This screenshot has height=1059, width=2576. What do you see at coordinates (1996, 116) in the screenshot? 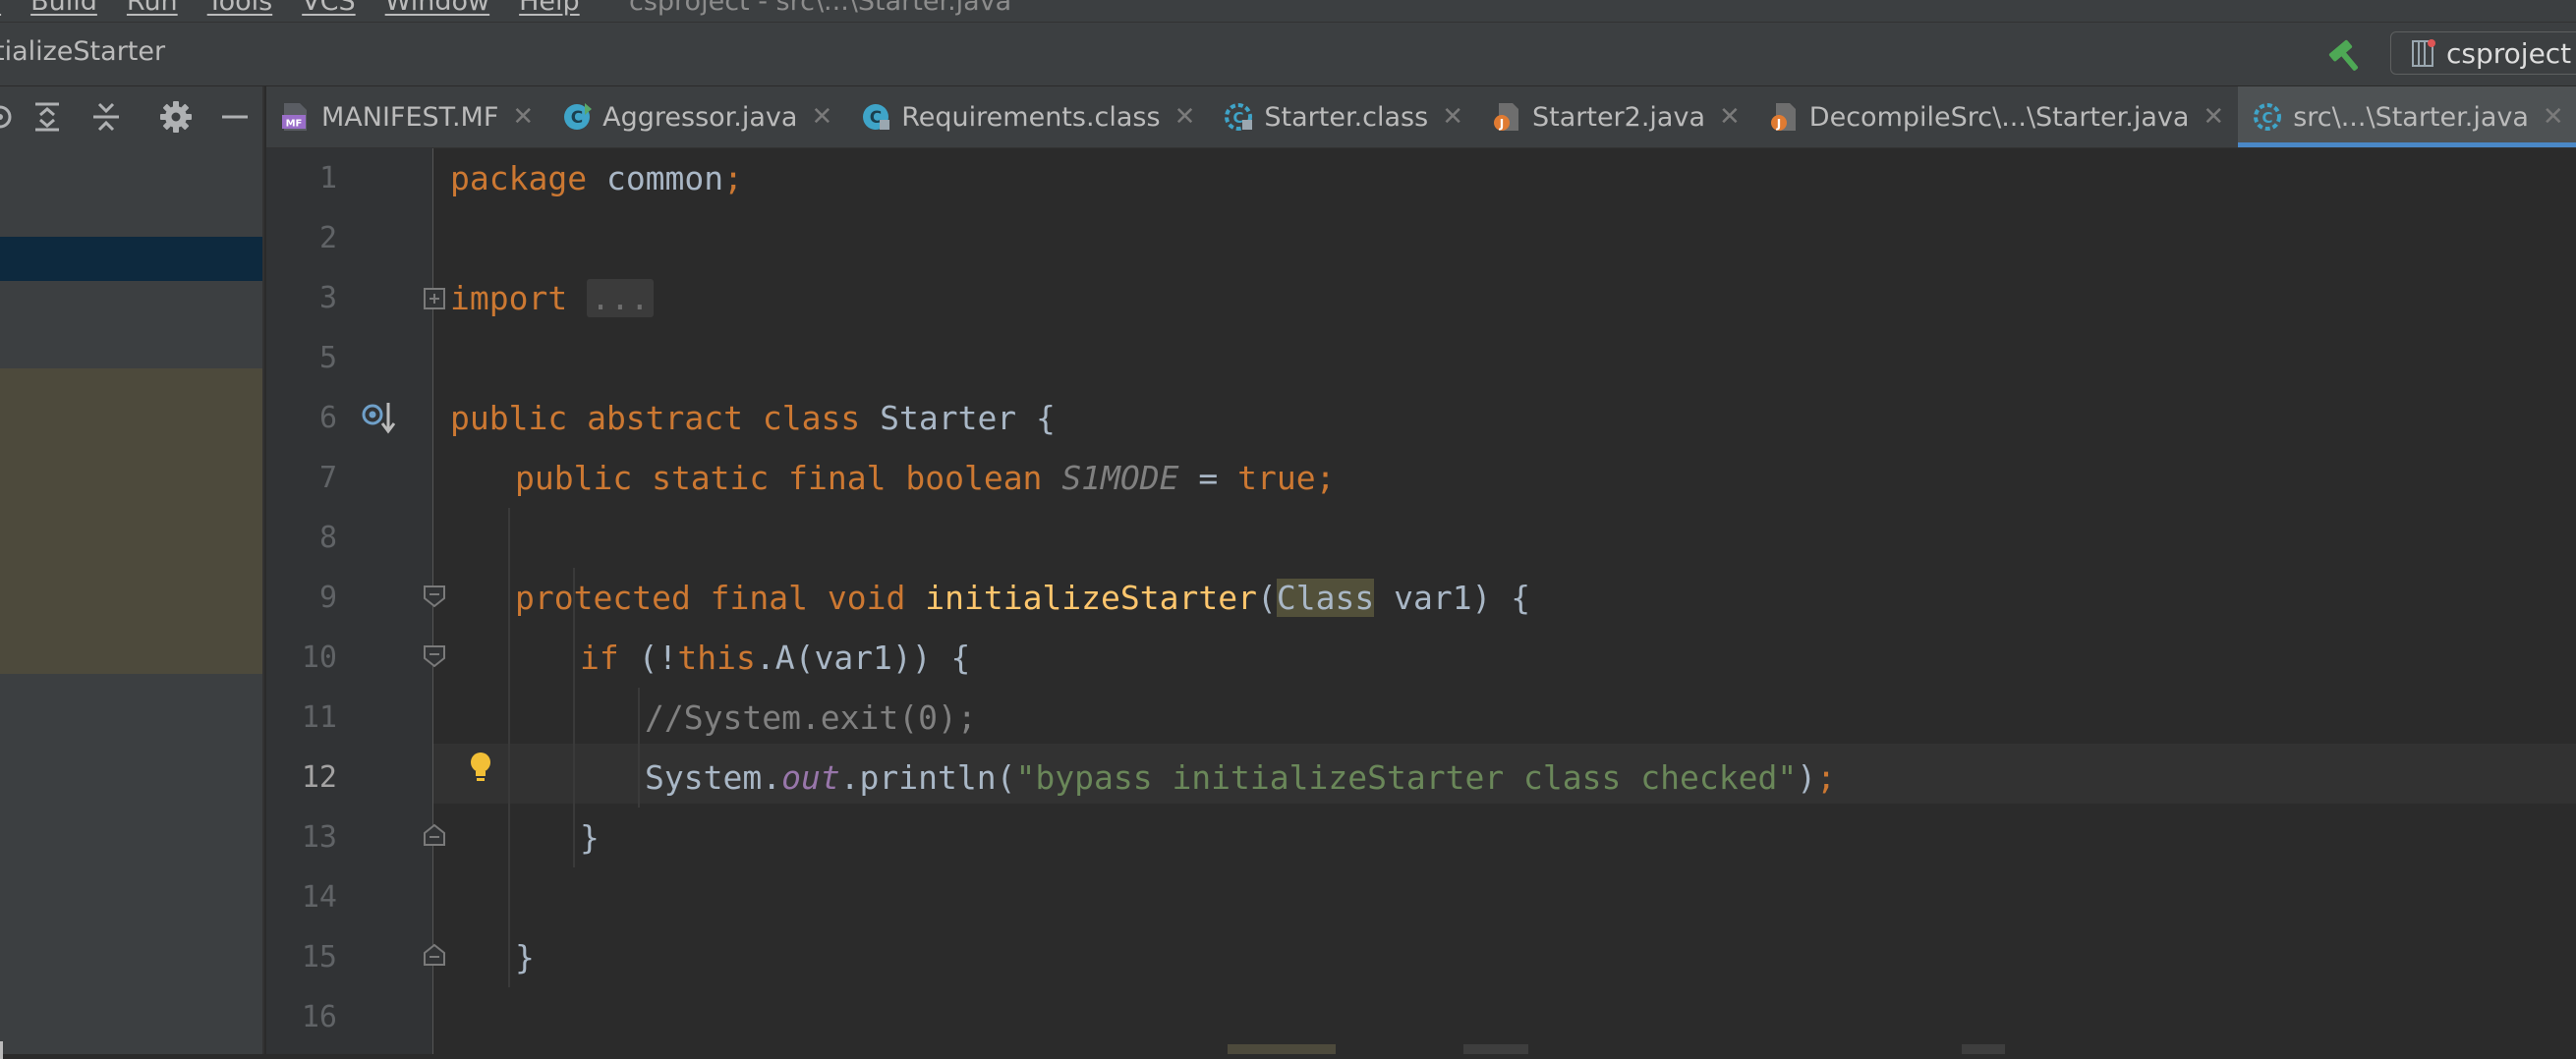
I see `tab-decompilesrc-starter-java: J DecompileSrc\...\Starter.java ✕` at bounding box center [1996, 116].